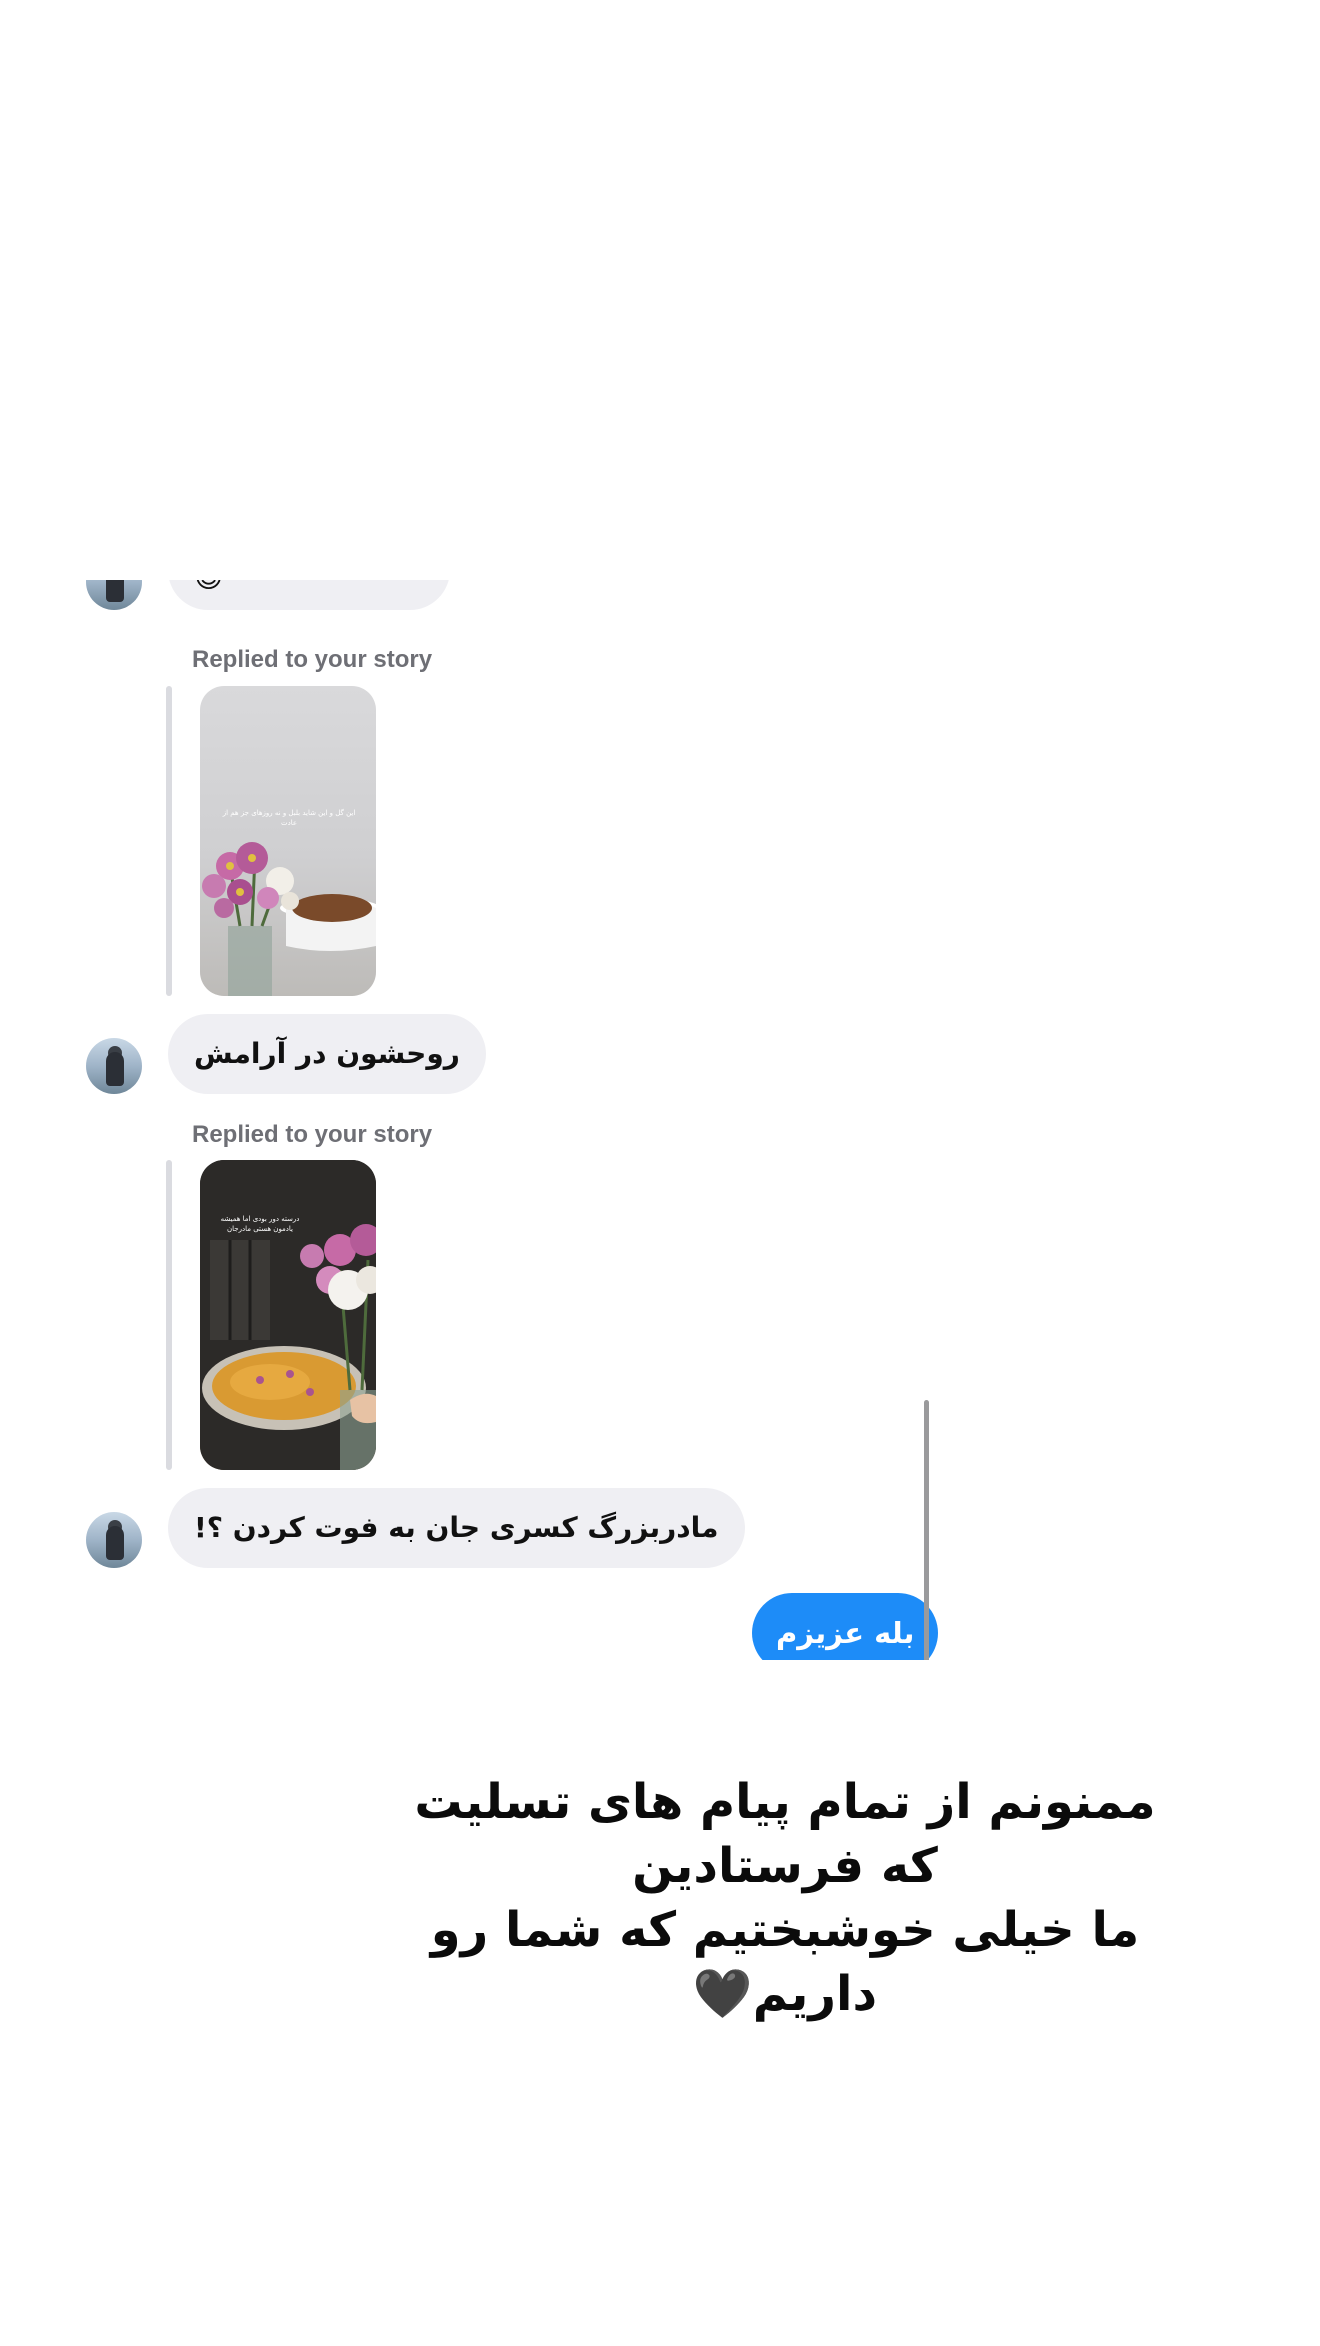 The width and height of the screenshot is (1320, 2346). I want to click on emoji-text: 😊, so click(208, 599).